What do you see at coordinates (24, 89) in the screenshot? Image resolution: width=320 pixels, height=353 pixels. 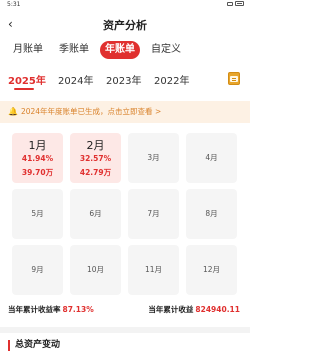 I see `active-year-underline` at bounding box center [24, 89].